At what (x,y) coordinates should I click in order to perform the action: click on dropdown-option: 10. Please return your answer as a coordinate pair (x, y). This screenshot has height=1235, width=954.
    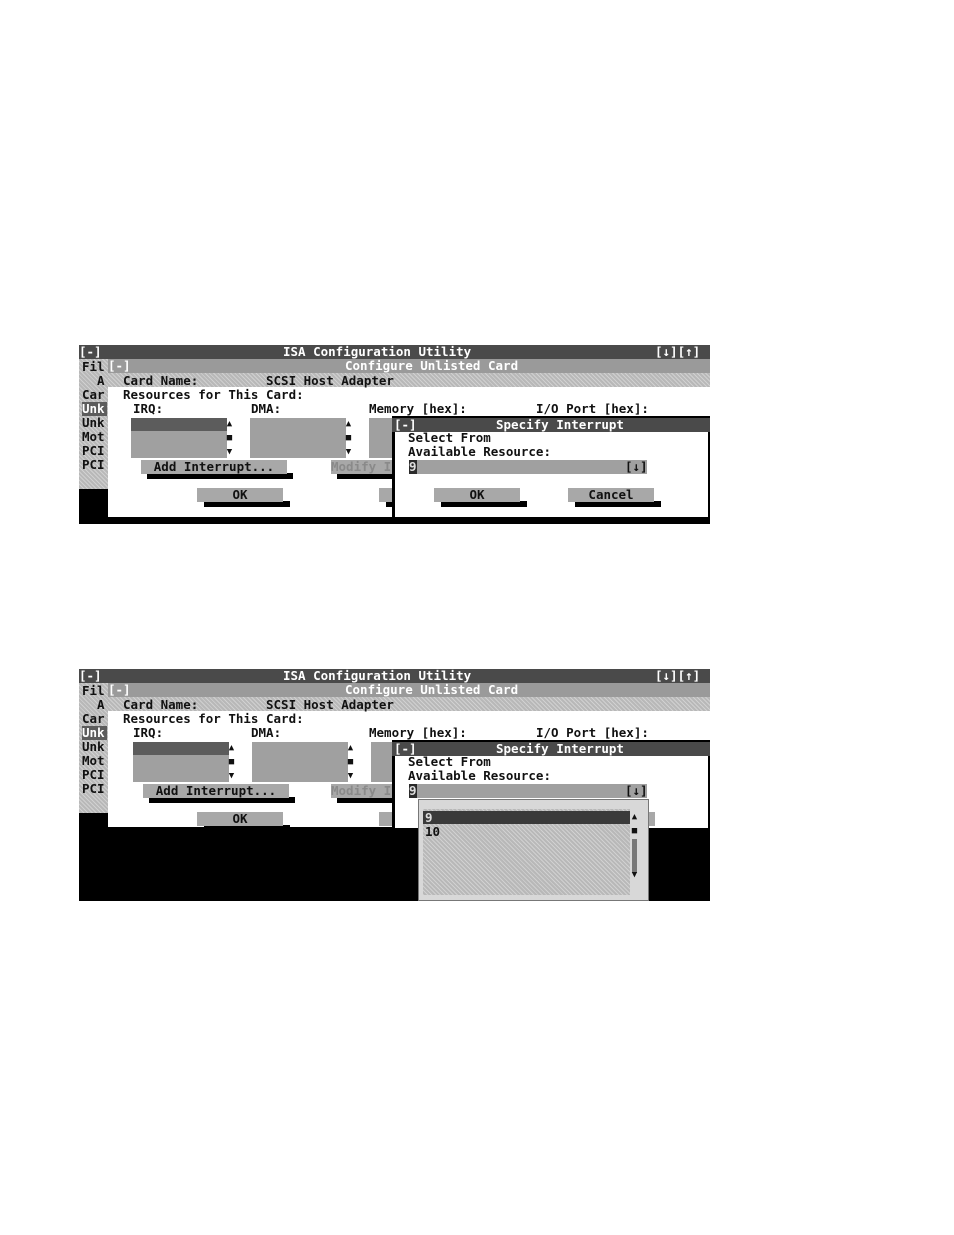
    Looking at the image, I should click on (432, 832).